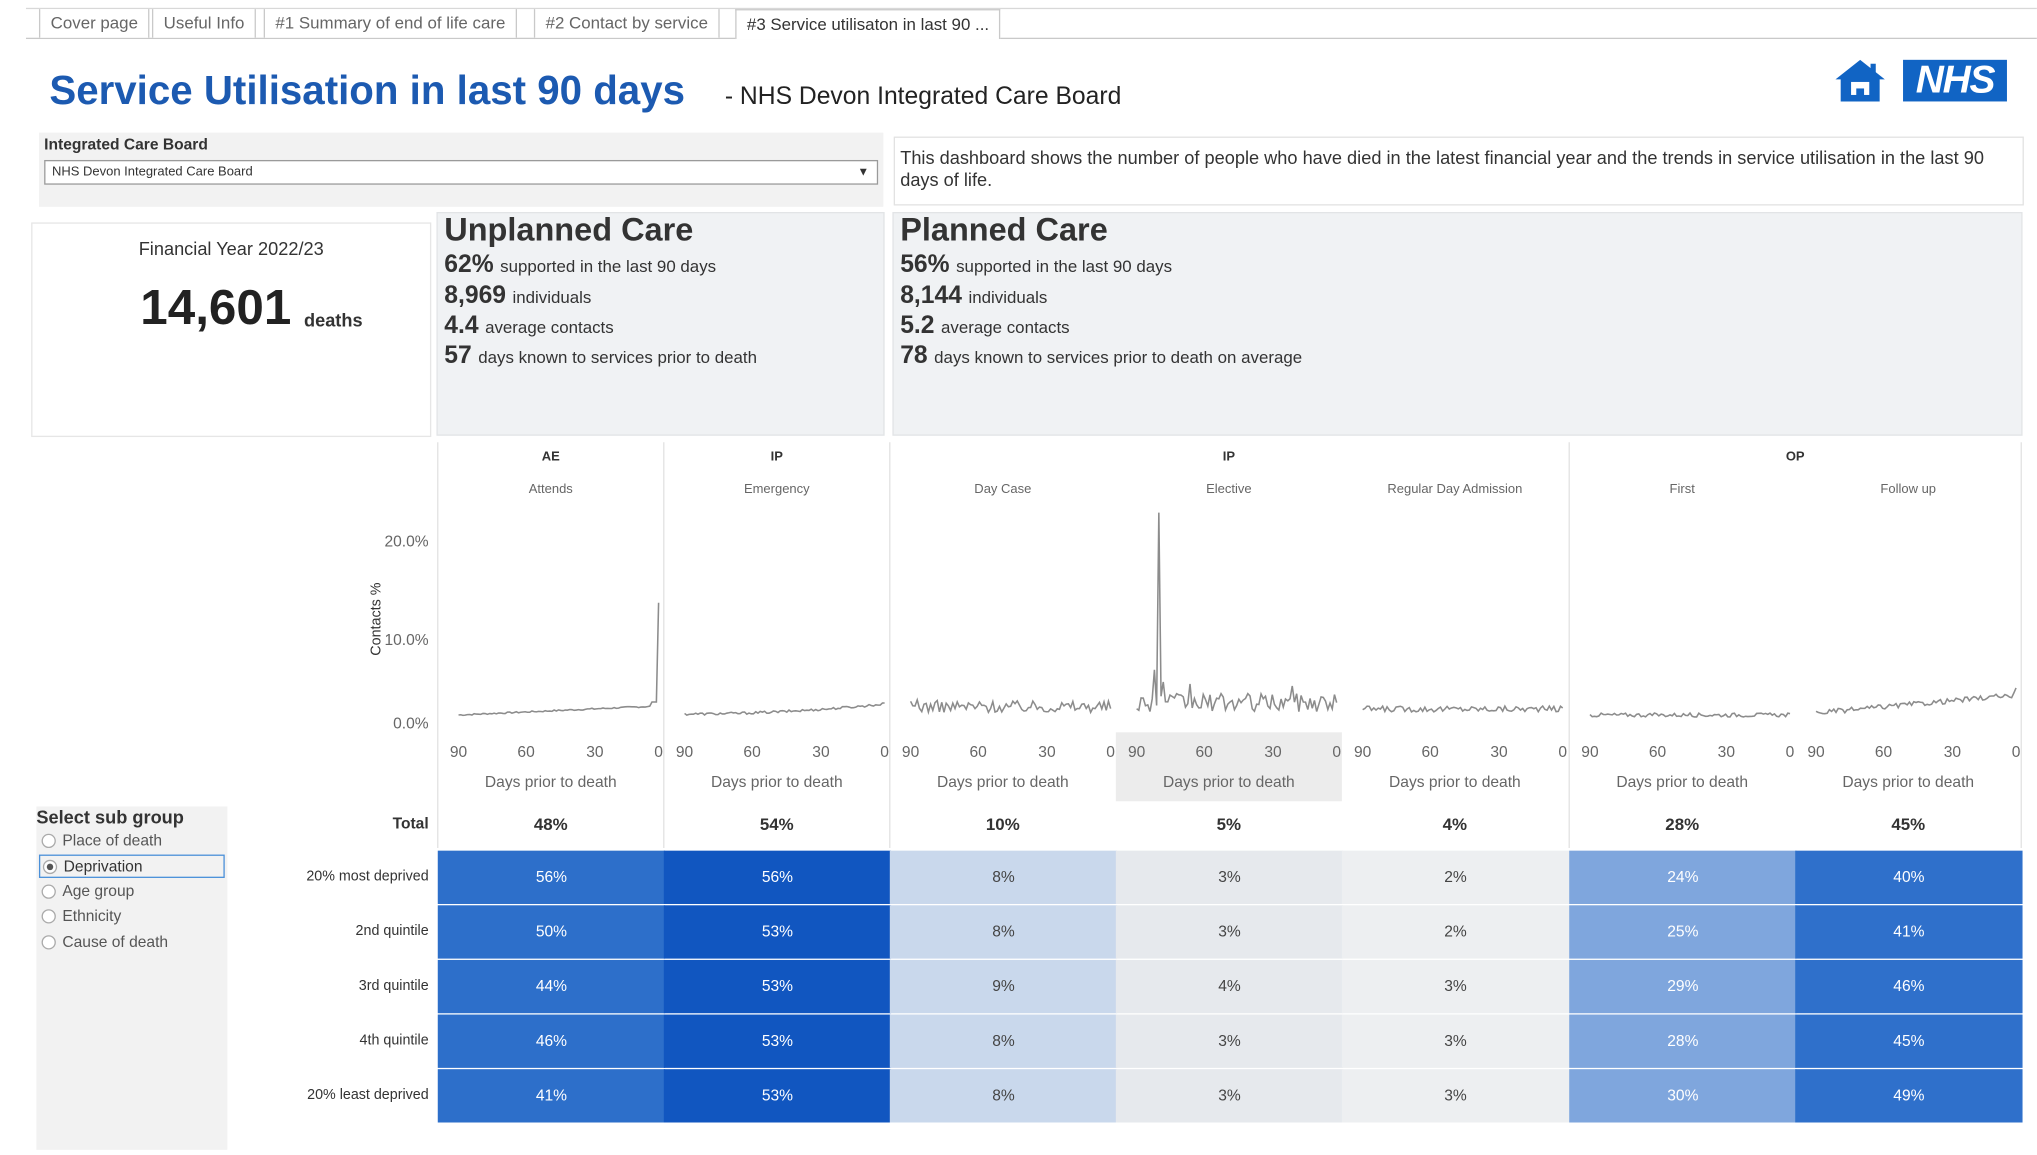 This screenshot has height=1155, width=2037. I want to click on group-label: AE, so click(550, 457).